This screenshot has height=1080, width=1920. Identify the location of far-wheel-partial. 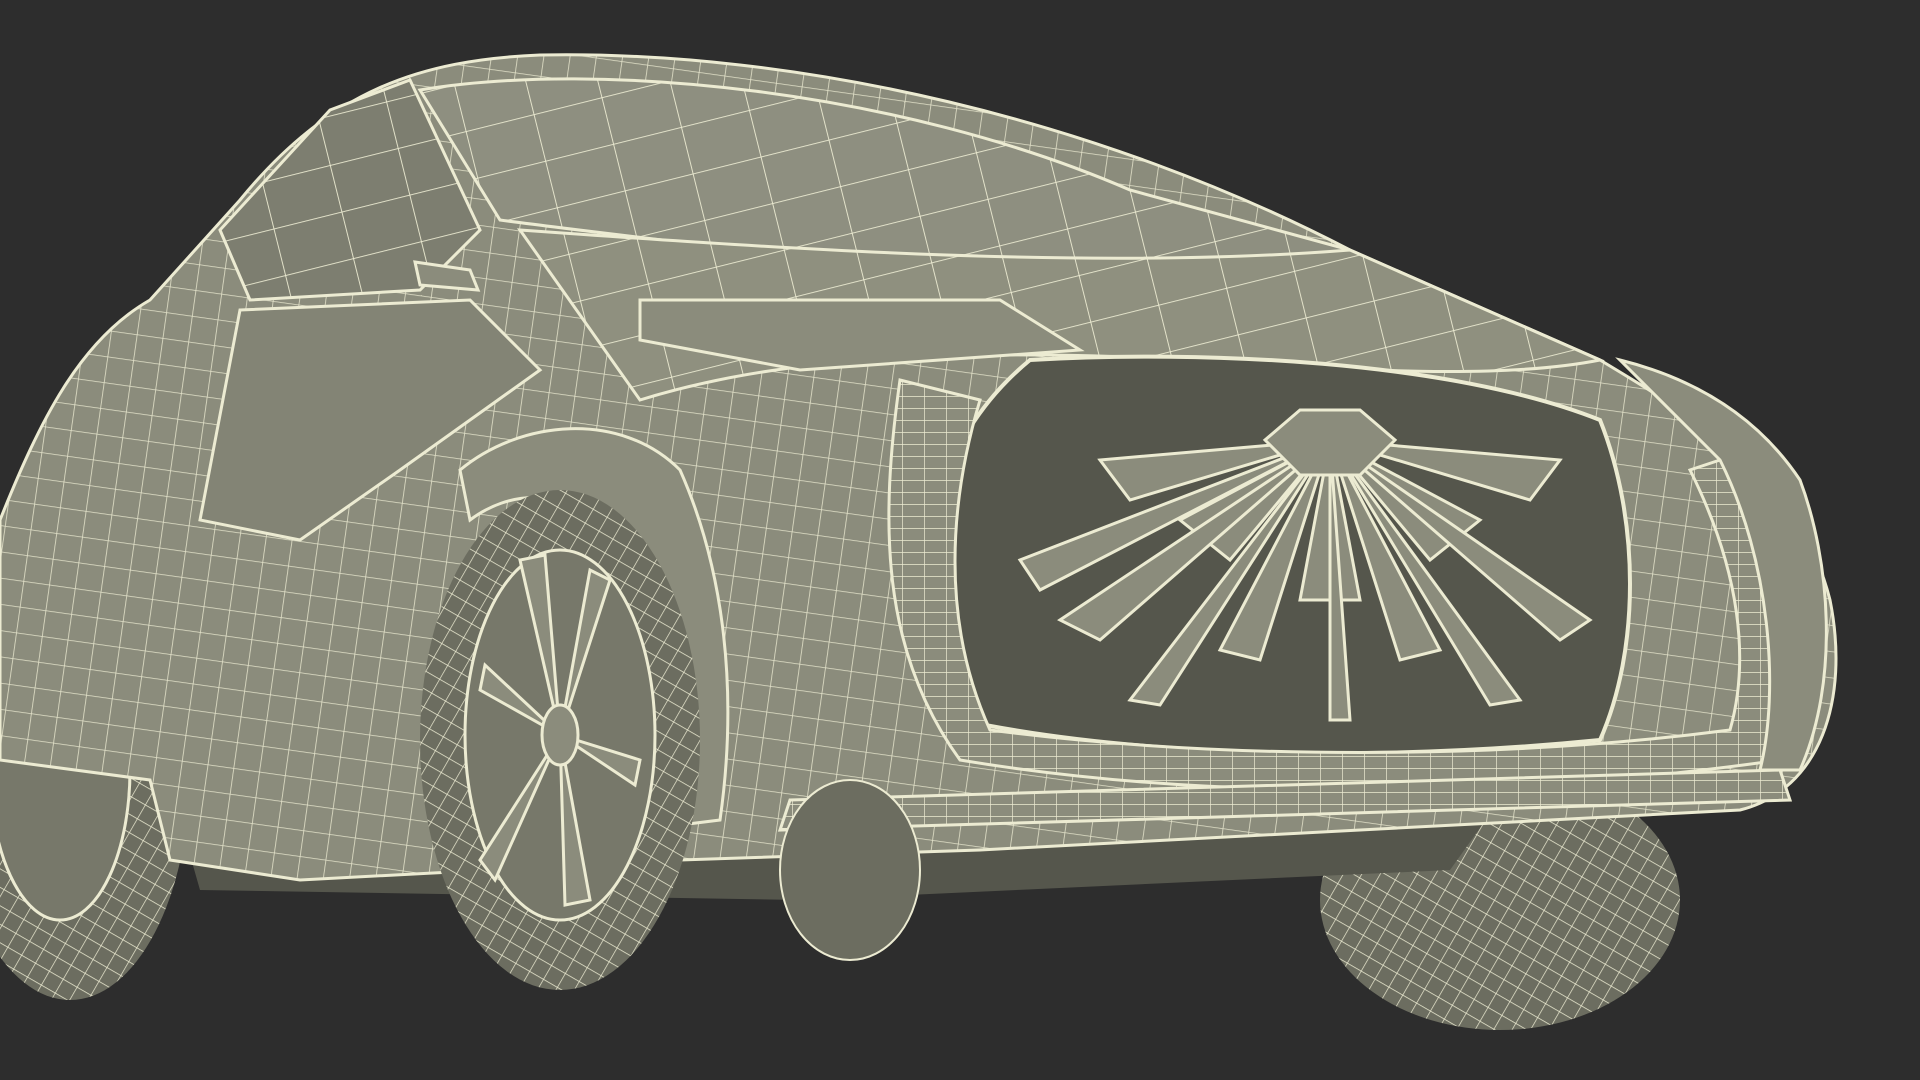
(850, 870).